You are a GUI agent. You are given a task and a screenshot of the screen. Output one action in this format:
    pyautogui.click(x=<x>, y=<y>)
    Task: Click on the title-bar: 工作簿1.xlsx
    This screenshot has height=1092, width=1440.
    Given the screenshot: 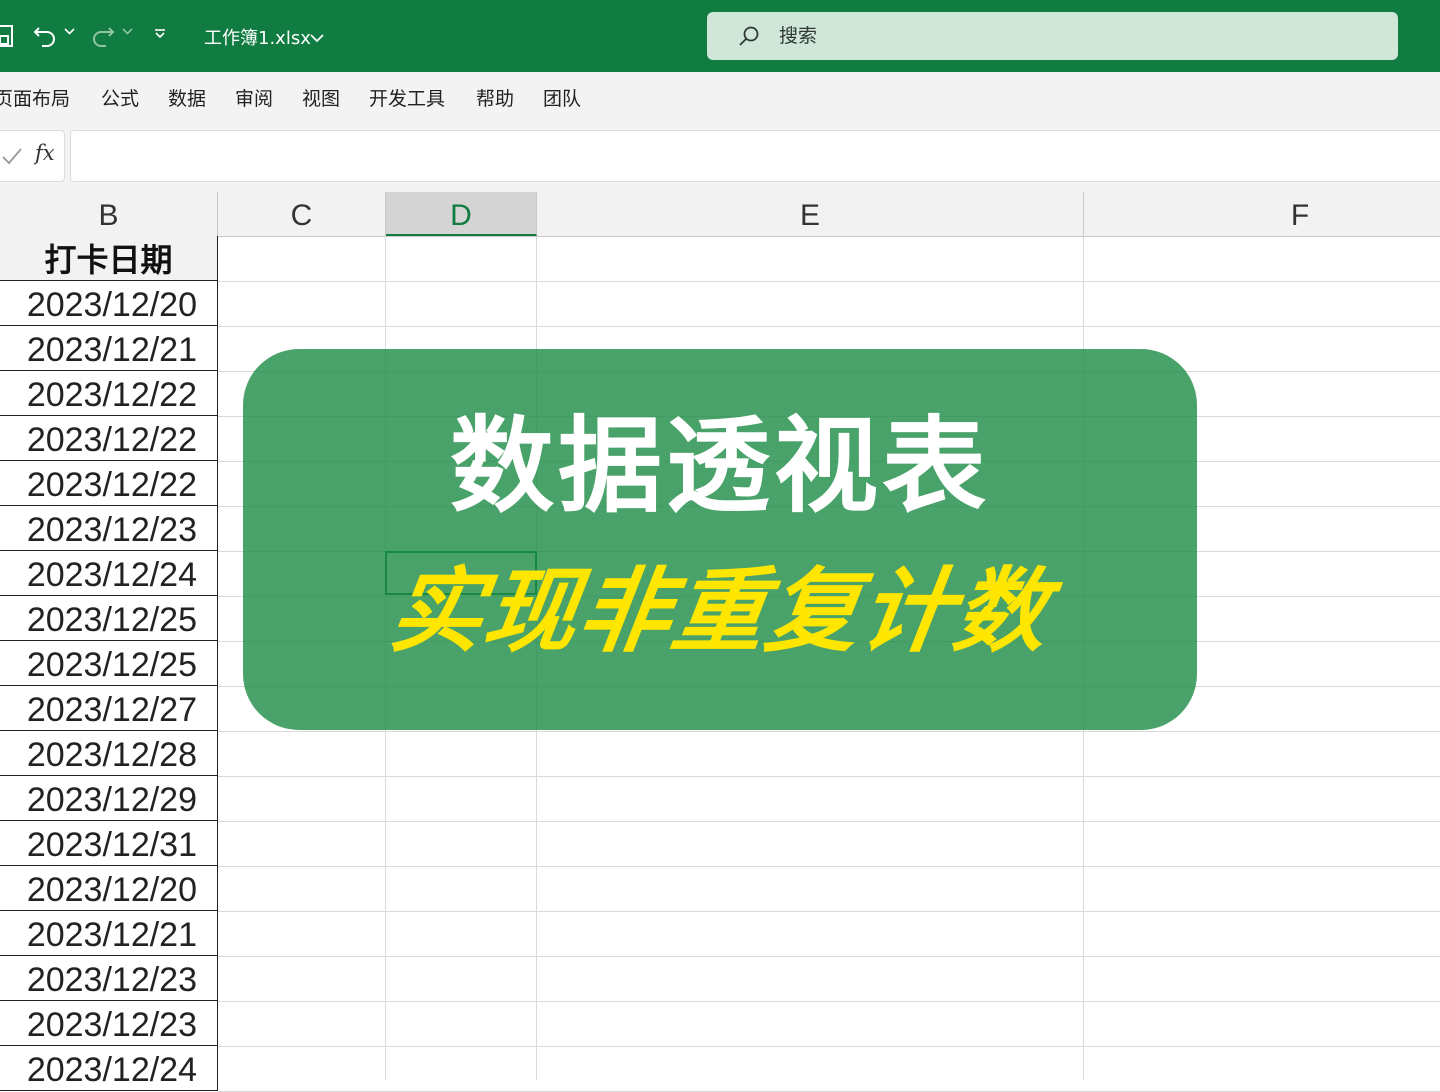 What is the action you would take?
    pyautogui.click(x=720, y=36)
    